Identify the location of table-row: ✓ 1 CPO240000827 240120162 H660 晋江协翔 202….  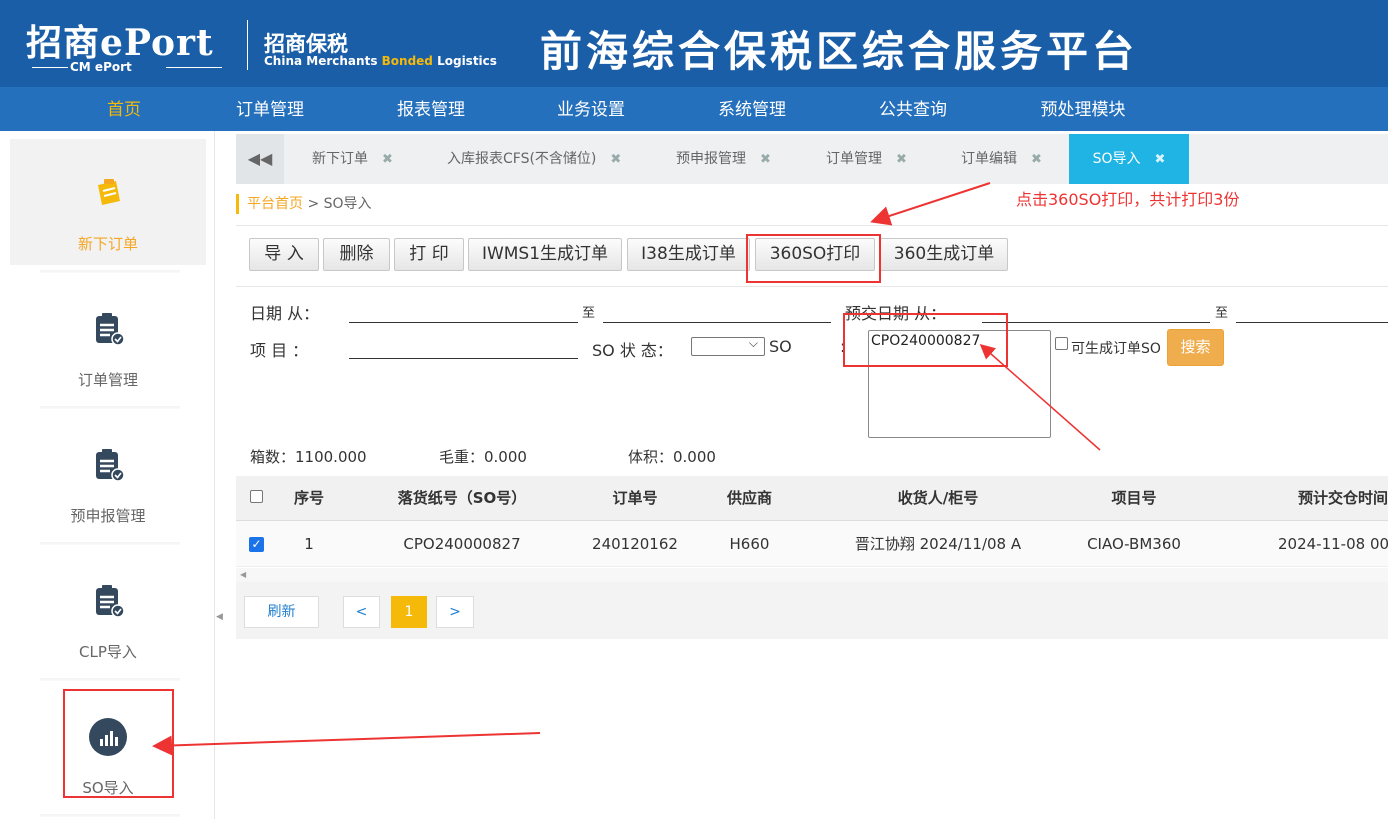
(812, 544).